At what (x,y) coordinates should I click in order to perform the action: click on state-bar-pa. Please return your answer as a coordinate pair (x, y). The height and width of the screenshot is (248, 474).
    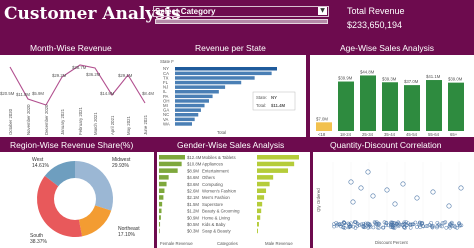
    Looking at the image, I should click on (194, 96).